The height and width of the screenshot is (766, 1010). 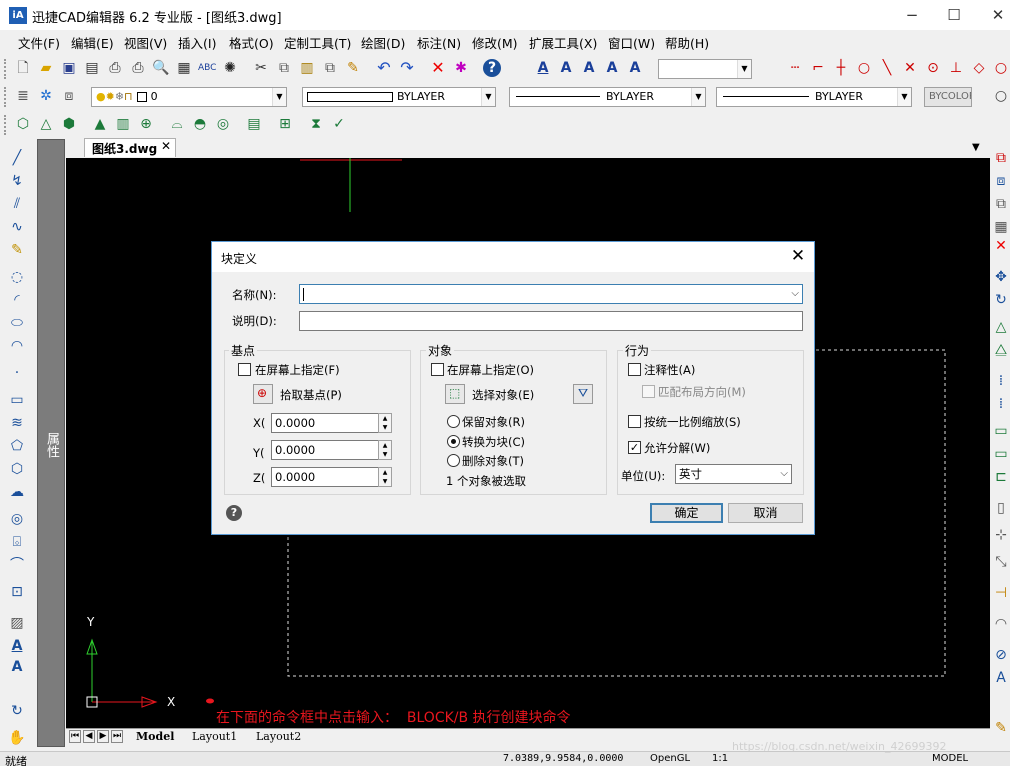 I want to click on elliptical-arc-icon: ◠, so click(x=17, y=346).